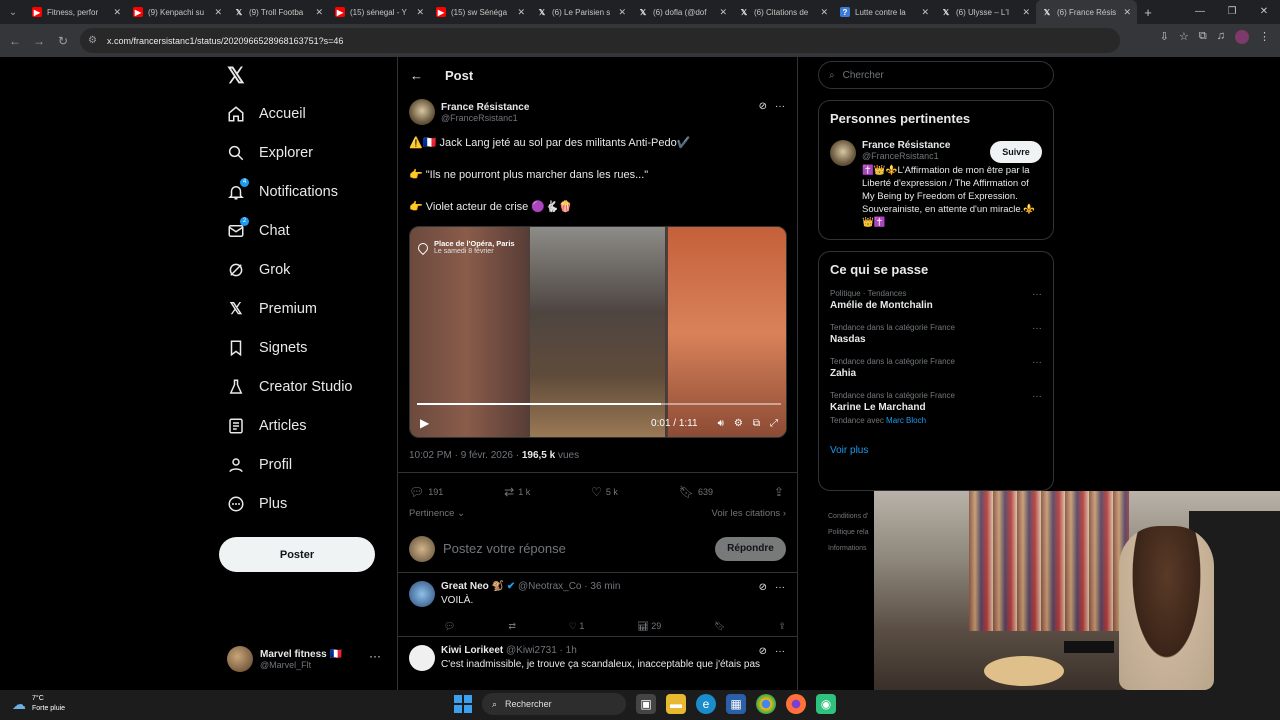  I want to click on trend-related-link: Marc Bloch, so click(906, 420).